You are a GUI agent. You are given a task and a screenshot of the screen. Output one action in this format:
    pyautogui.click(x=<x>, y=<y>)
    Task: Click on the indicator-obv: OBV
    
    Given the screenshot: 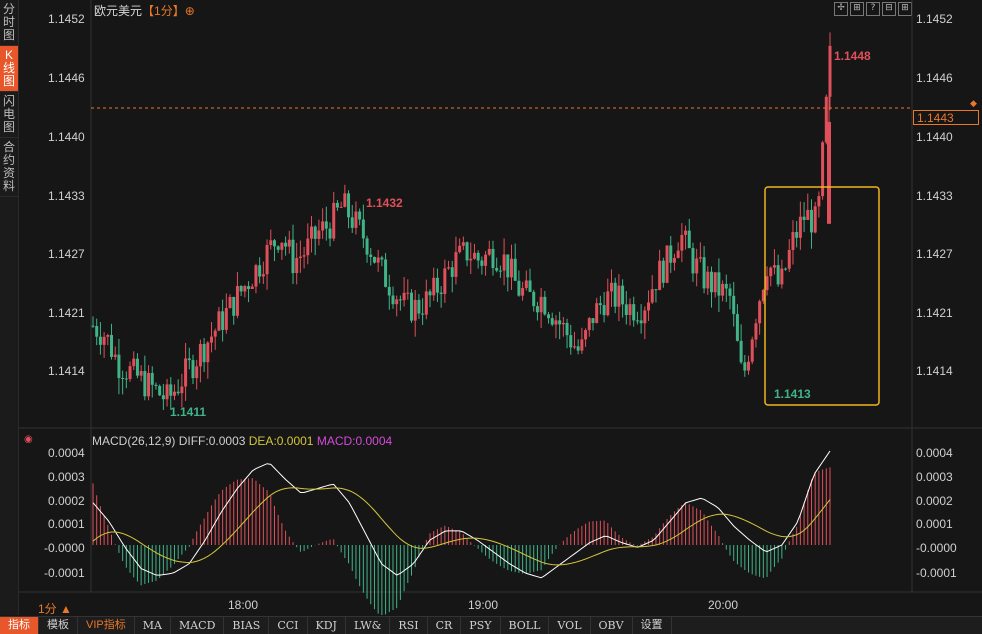 What is the action you would take?
    pyautogui.click(x=612, y=625)
    